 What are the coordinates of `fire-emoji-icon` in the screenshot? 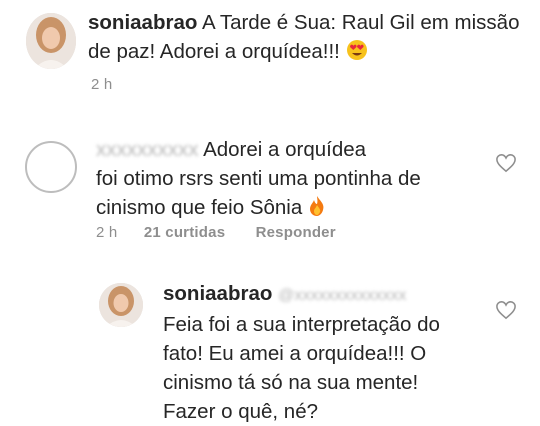 It's located at (317, 210).